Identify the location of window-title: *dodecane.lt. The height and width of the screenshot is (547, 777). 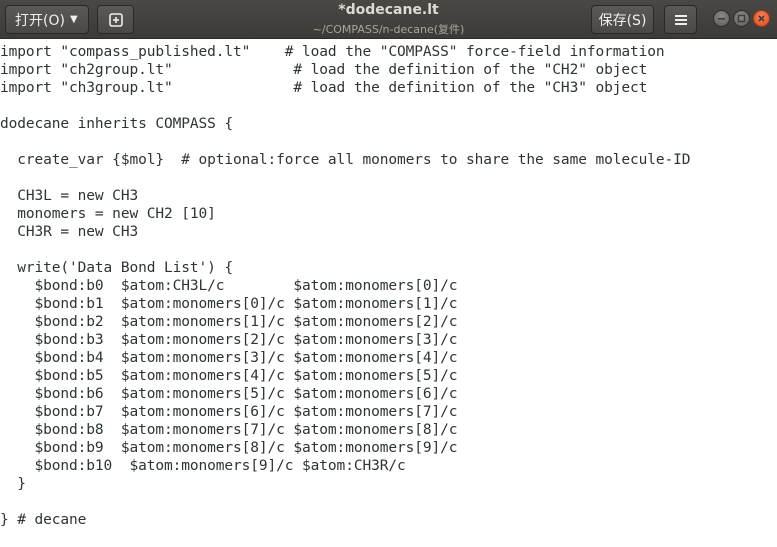
(388, 10).